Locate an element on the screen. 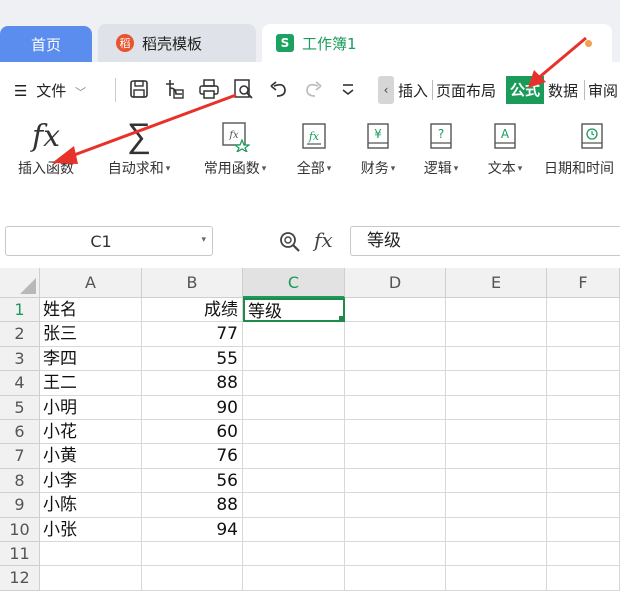  annotation-arrow-to-formula-tab is located at coordinates (561, 59).